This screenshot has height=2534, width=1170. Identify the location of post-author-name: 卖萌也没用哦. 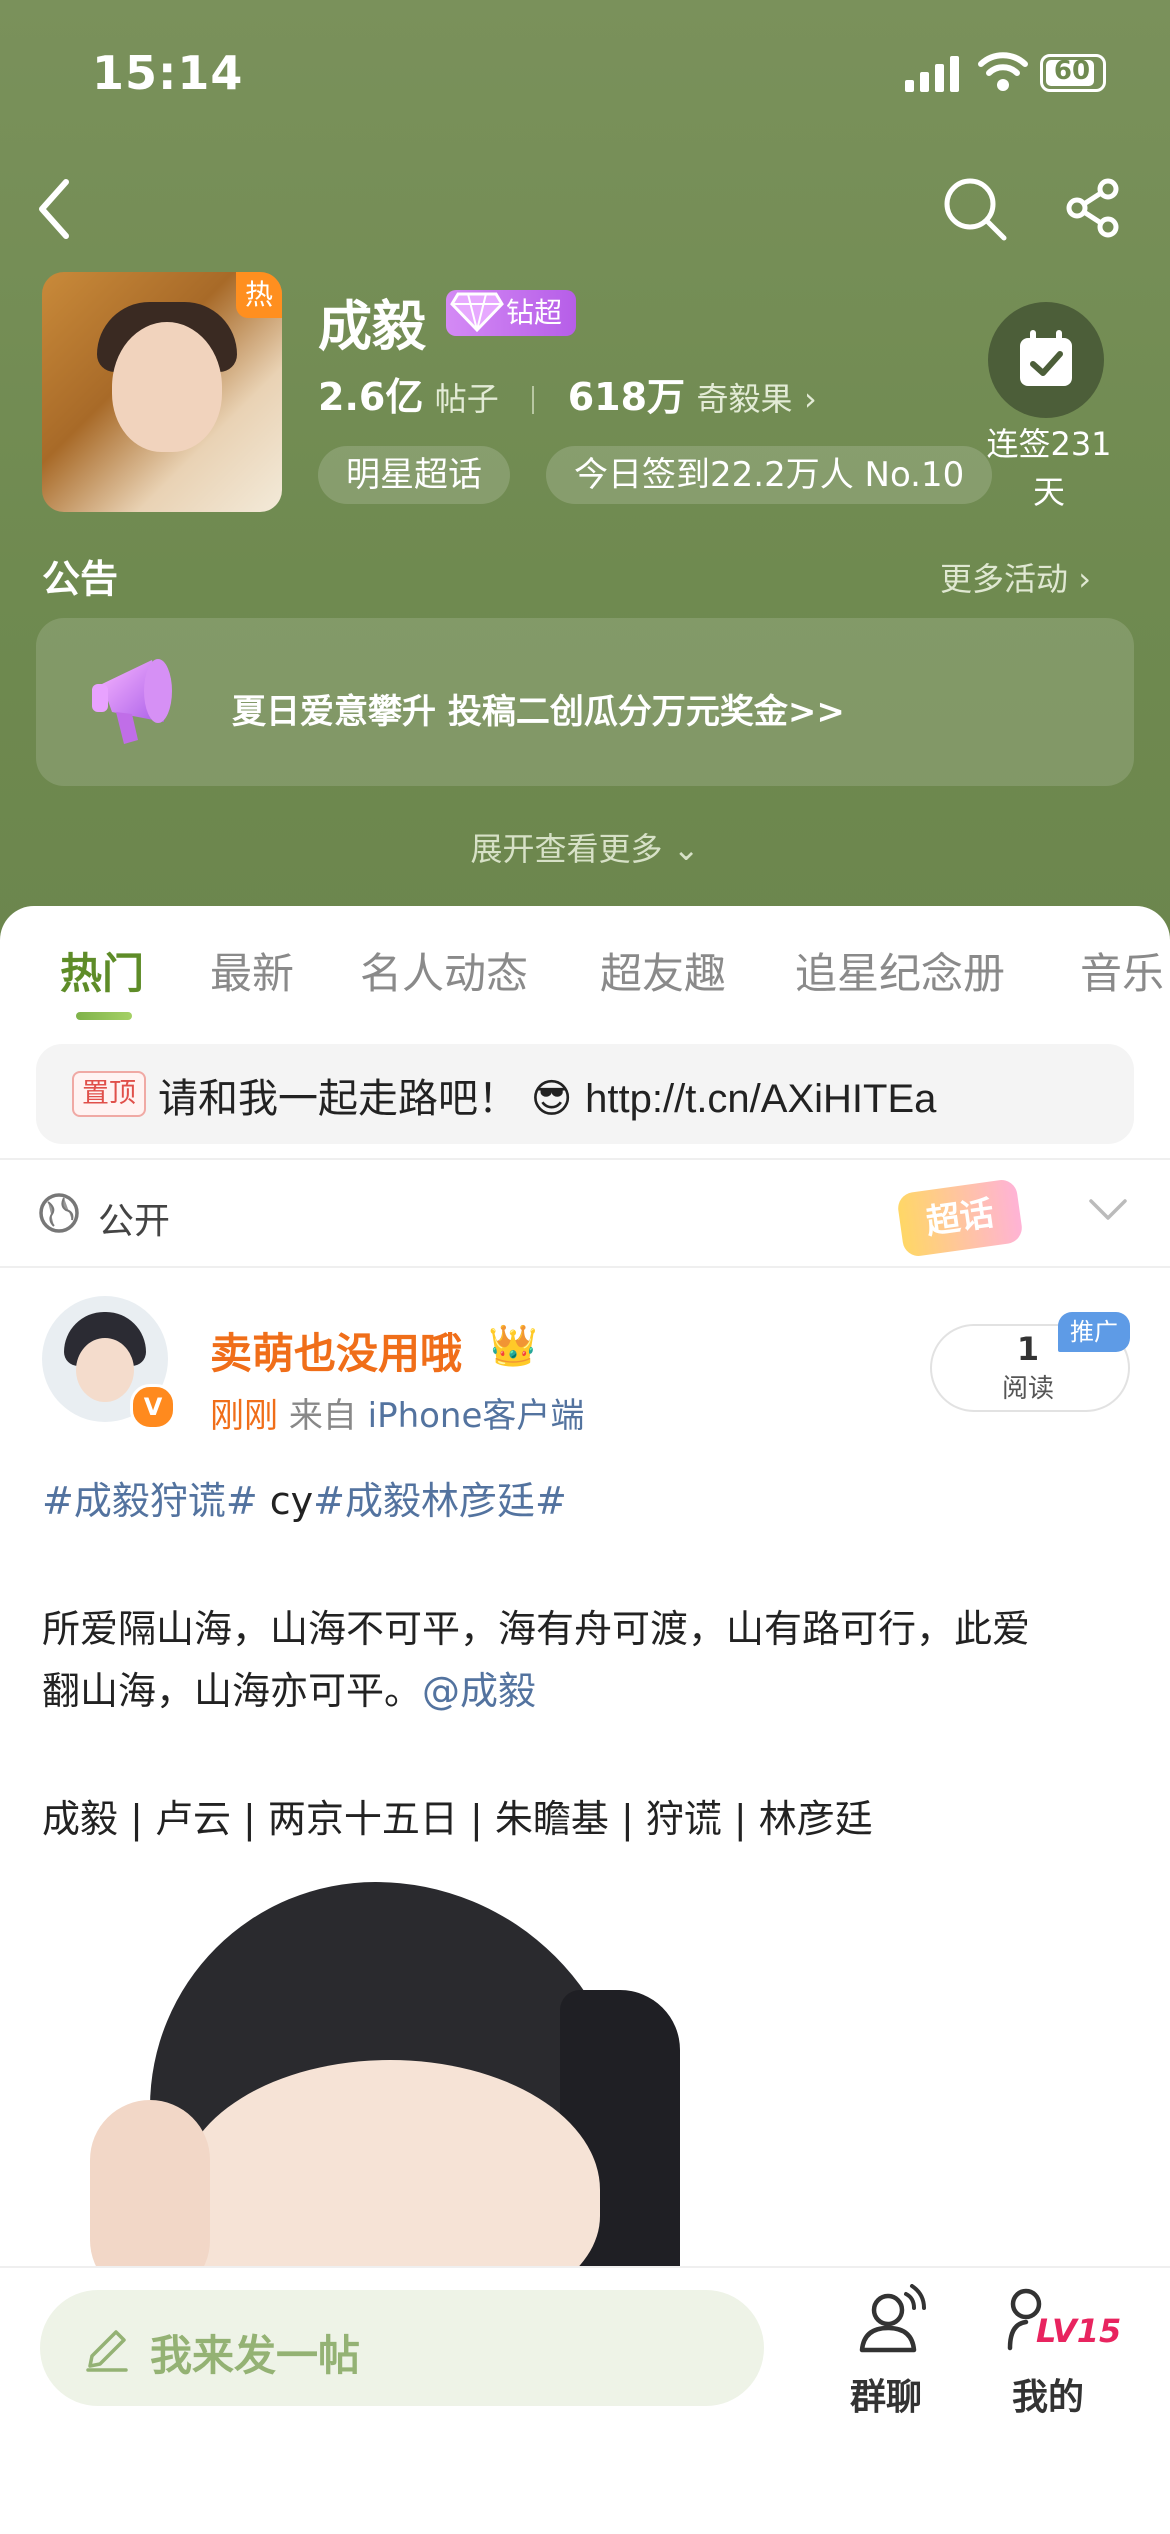
(336, 1350).